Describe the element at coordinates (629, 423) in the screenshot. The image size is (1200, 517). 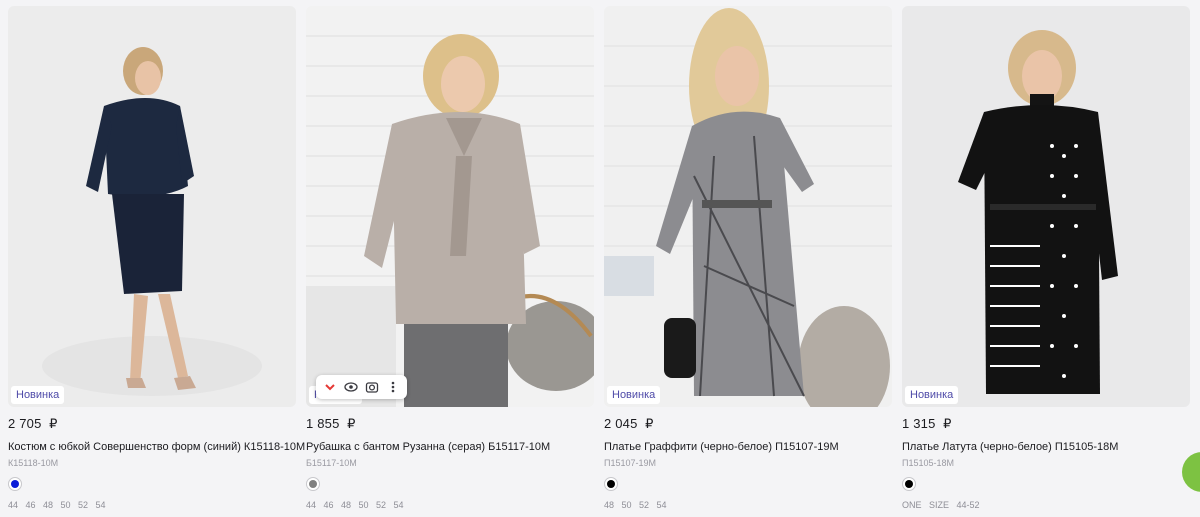
I see `product-price: 2 045 ₽` at that location.